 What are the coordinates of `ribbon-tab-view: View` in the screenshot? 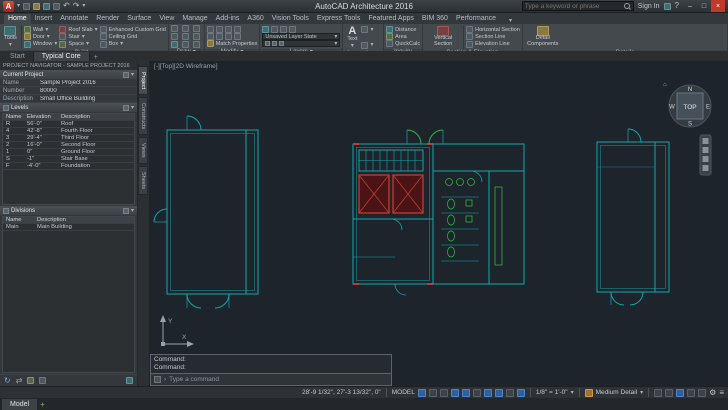 It's located at (166, 19).